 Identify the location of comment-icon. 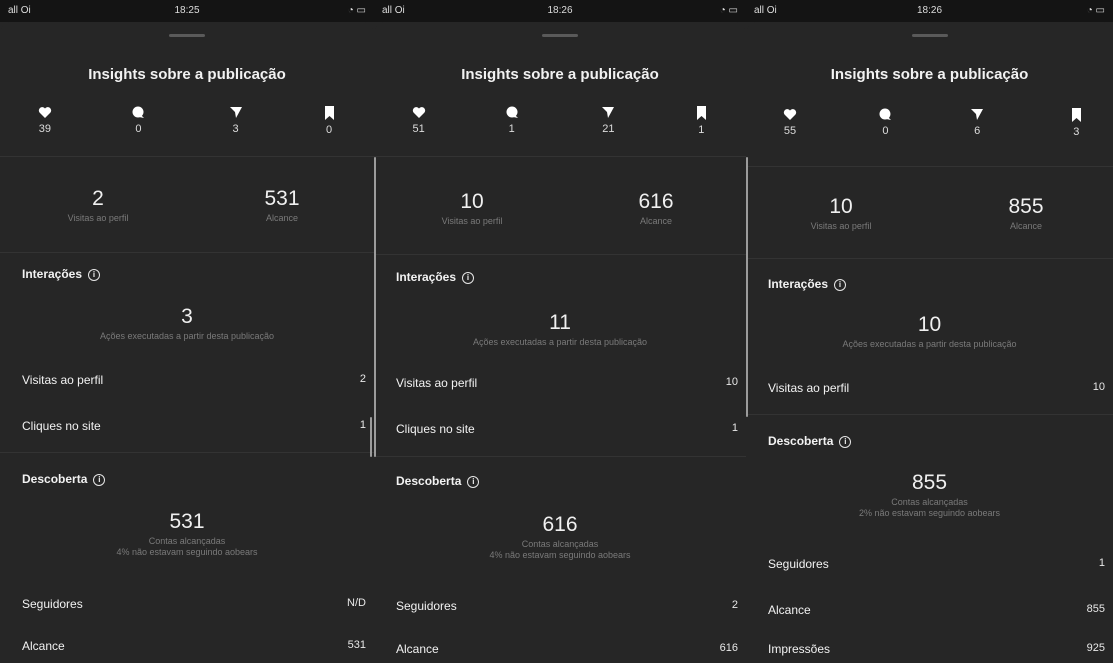
(138, 112).